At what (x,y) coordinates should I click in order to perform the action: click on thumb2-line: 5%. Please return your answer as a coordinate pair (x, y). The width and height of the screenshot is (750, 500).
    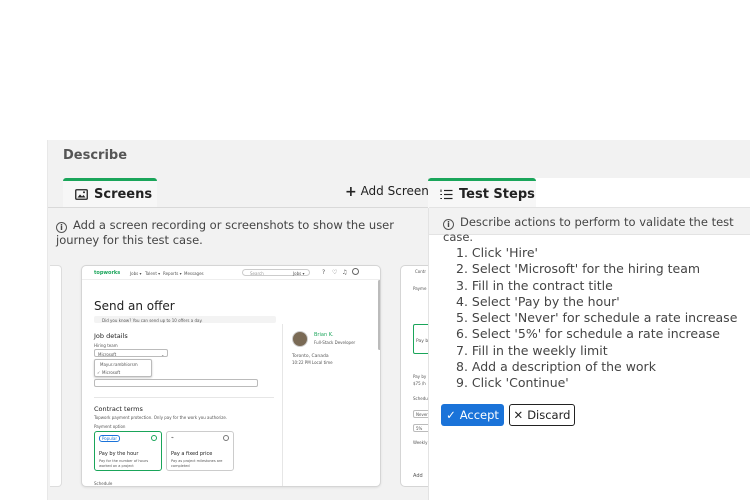
    Looking at the image, I should click on (419, 428).